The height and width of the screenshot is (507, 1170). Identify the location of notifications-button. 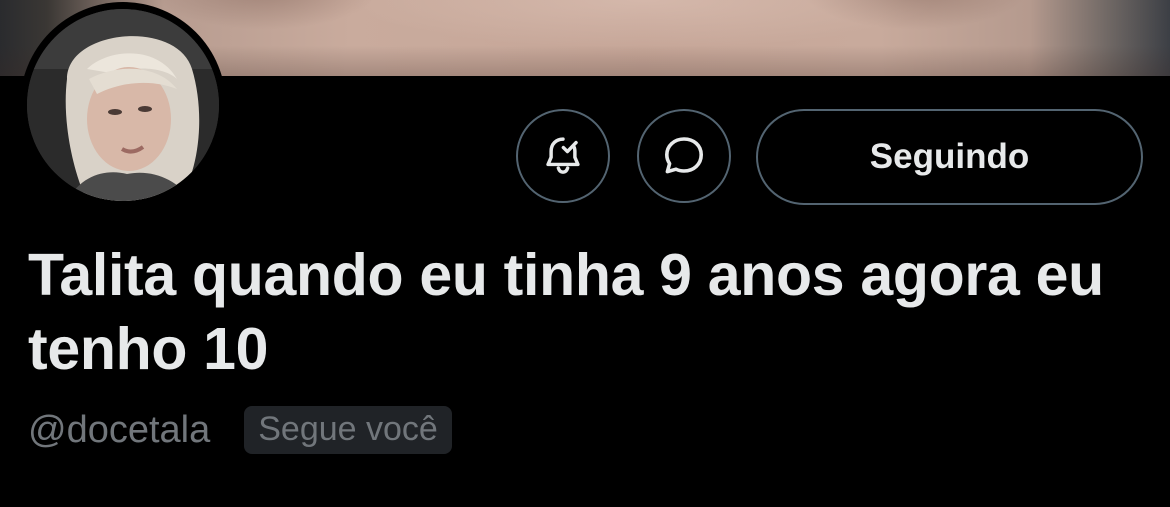
(563, 156).